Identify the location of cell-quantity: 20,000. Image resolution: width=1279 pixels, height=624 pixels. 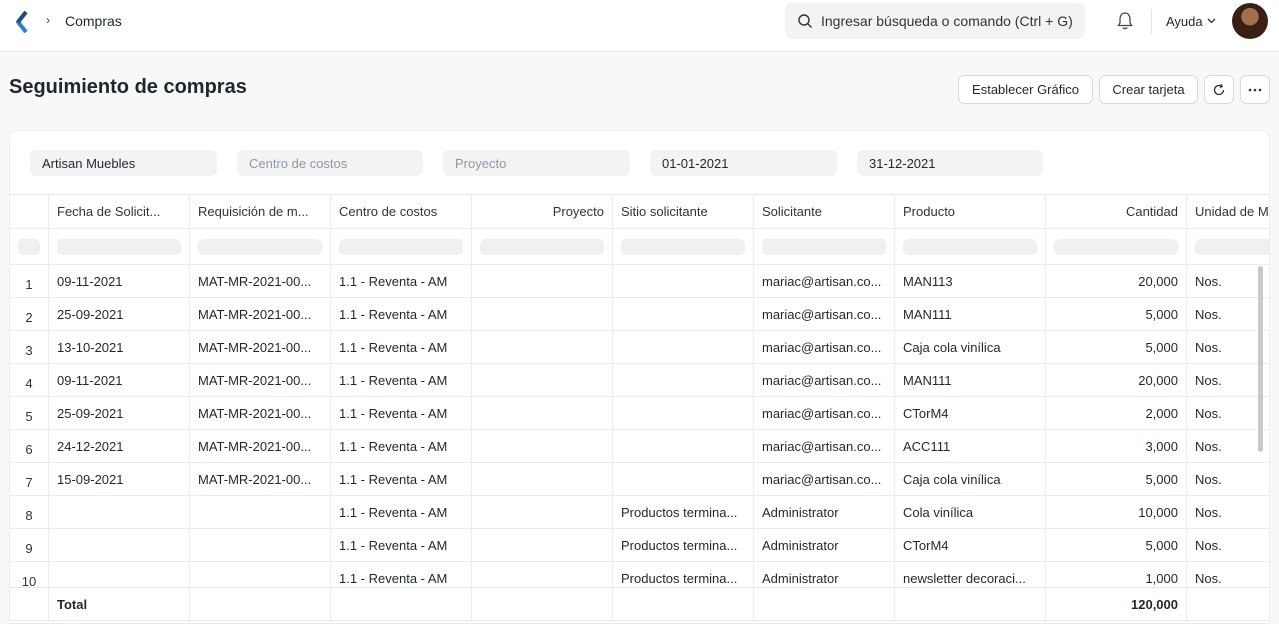
(1116, 380).